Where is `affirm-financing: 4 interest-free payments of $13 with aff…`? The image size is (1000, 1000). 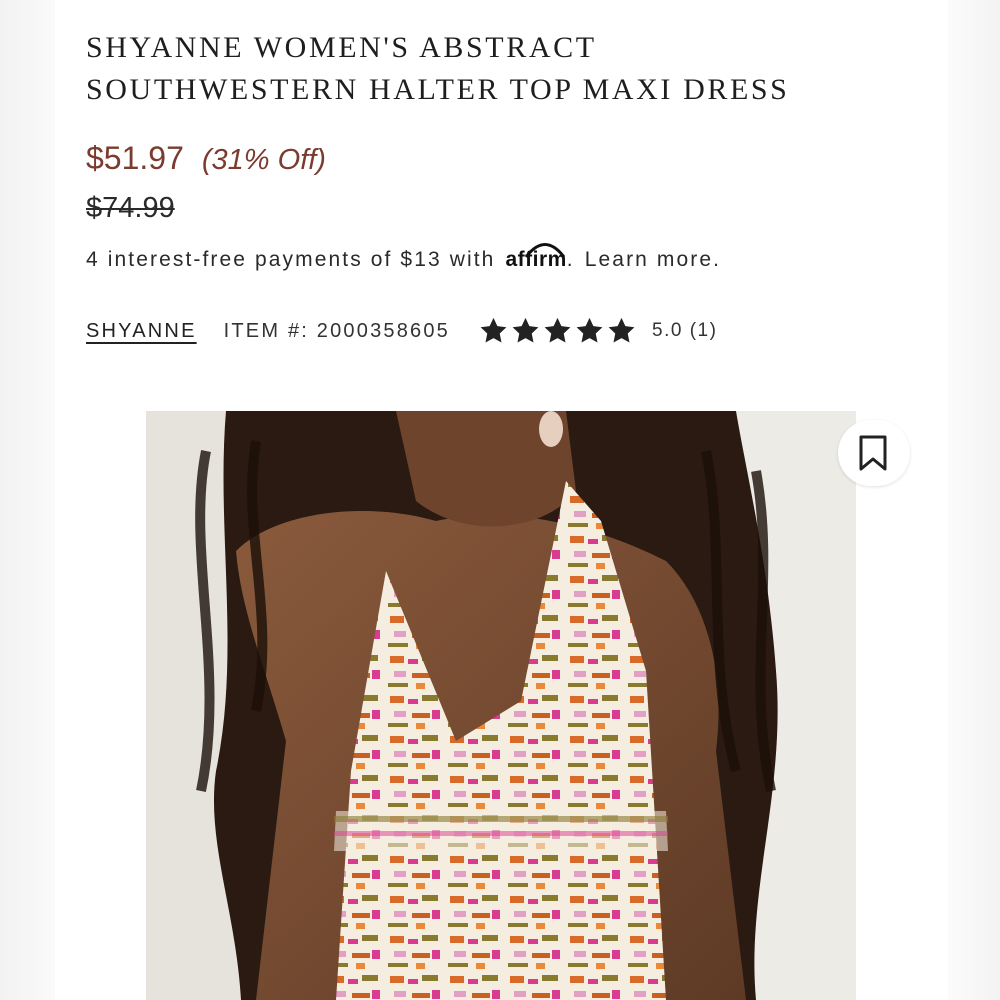
affirm-financing: 4 interest-free payments of $13 with aff… is located at coordinates (403, 257).